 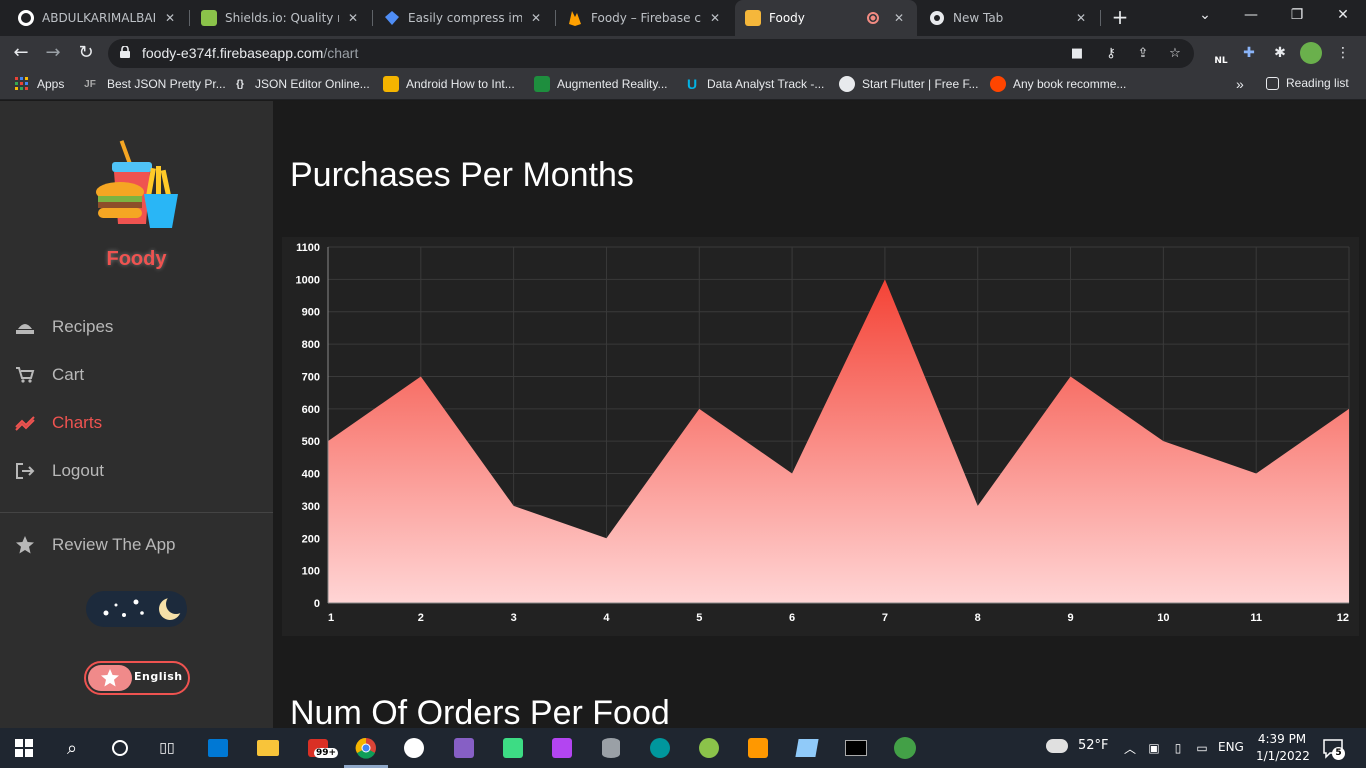 I want to click on profile-avatar, so click(x=1311, y=53).